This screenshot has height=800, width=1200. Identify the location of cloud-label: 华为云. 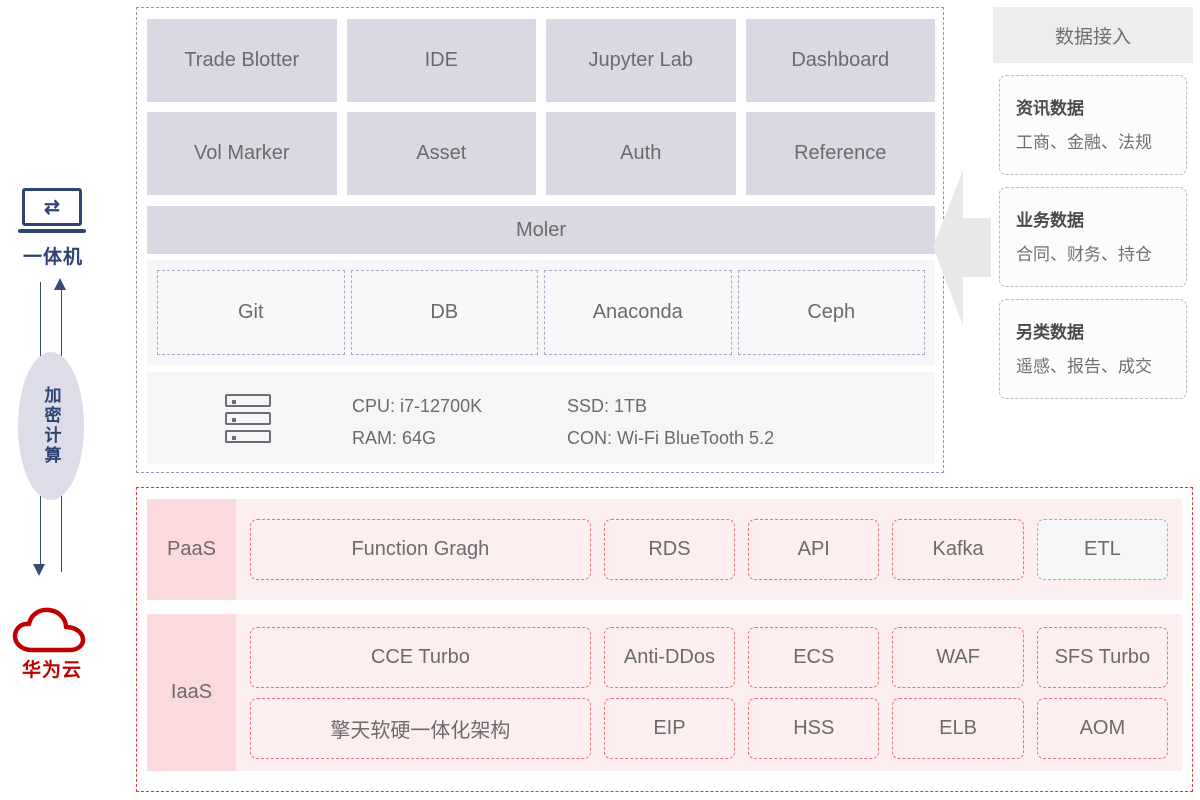
(51, 670).